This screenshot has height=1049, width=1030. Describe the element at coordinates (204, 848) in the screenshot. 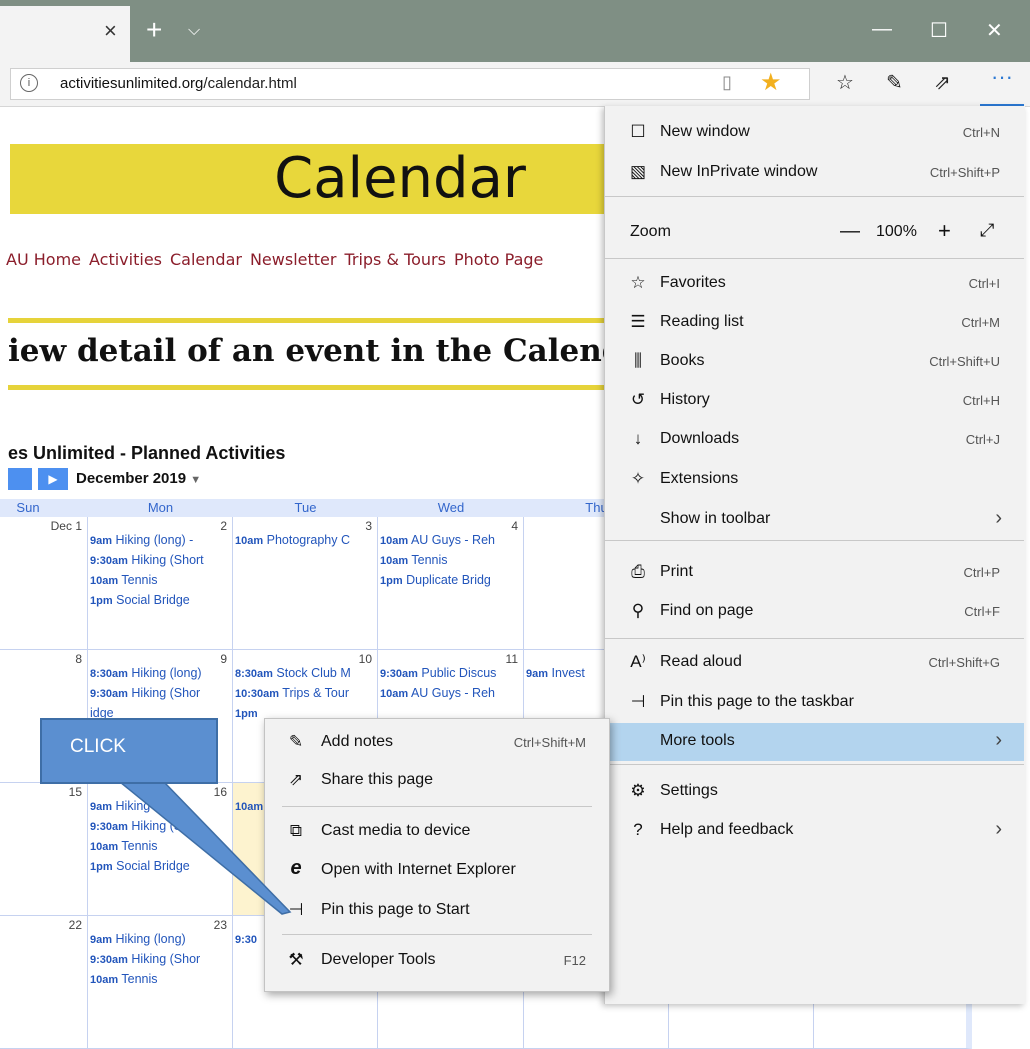

I see `callout-arrow` at that location.